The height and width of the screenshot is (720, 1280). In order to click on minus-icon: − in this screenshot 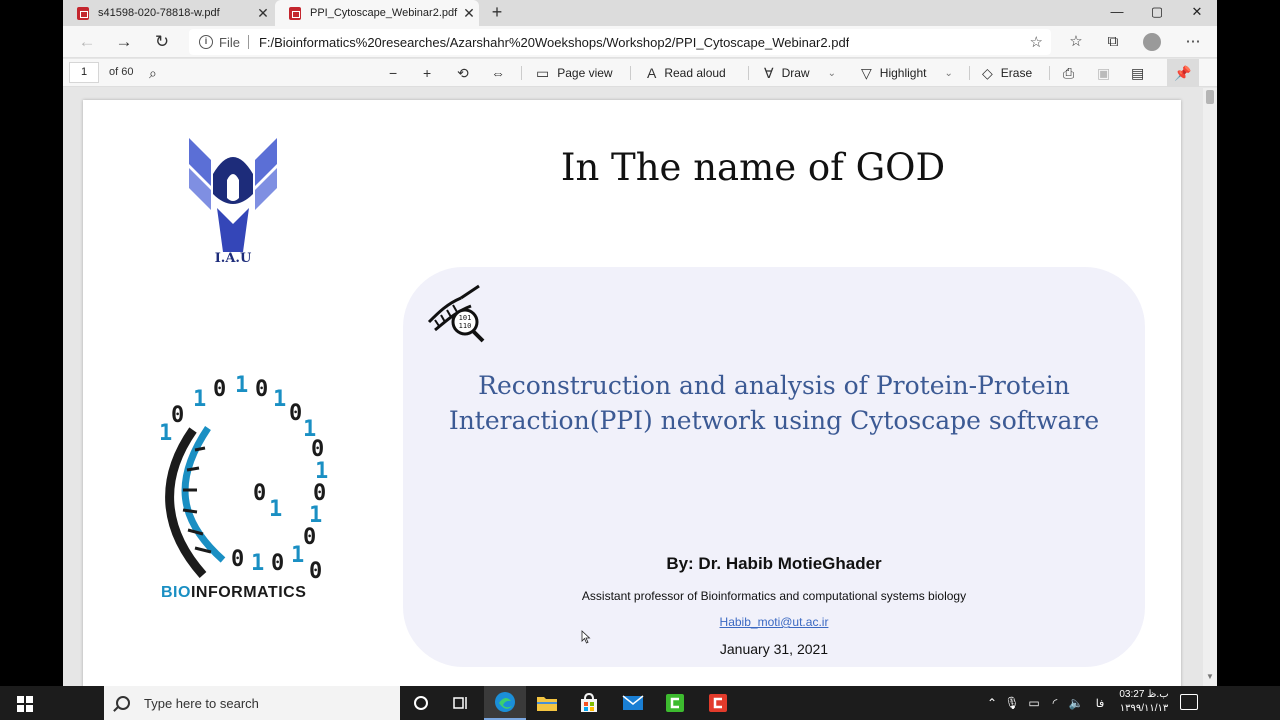, I will do `click(393, 73)`.